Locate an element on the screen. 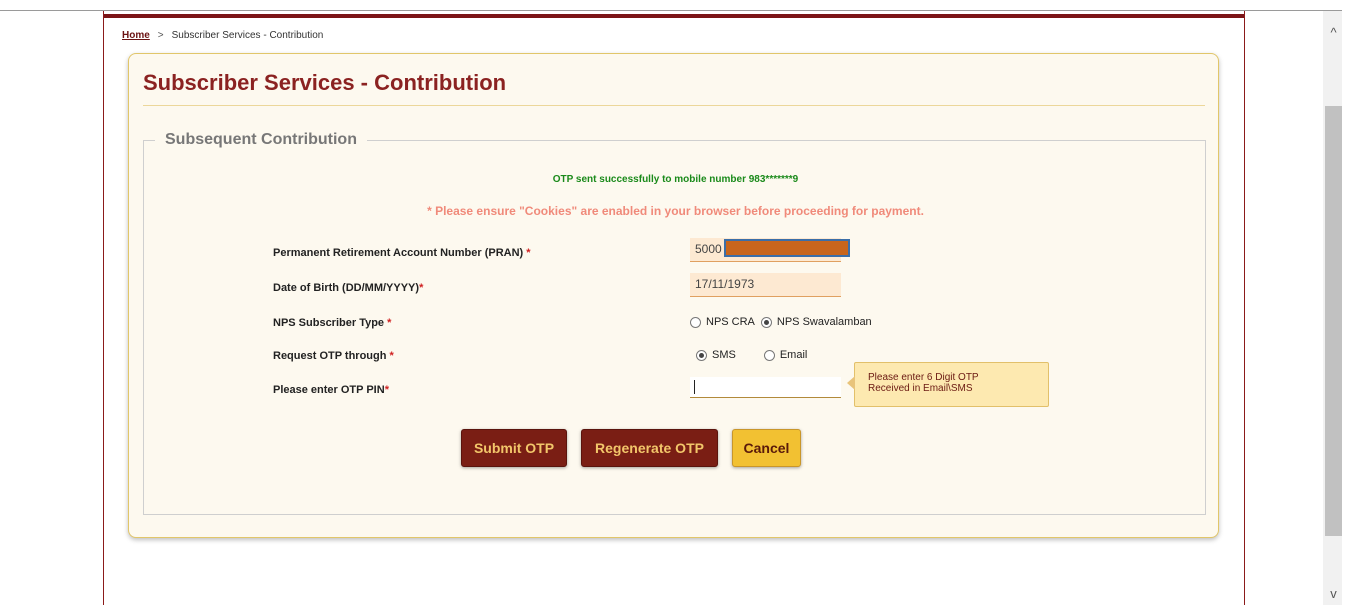 The width and height of the screenshot is (1364, 605). dob-label: Date of Birth (DD/MM/YYYY)* is located at coordinates (348, 288).